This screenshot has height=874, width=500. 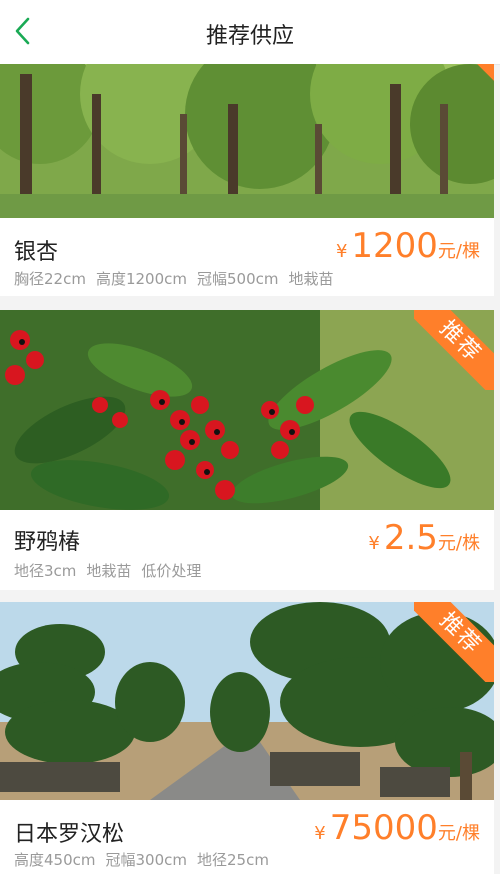 What do you see at coordinates (397, 828) in the screenshot?
I see `product-price: ¥75000元/棵` at bounding box center [397, 828].